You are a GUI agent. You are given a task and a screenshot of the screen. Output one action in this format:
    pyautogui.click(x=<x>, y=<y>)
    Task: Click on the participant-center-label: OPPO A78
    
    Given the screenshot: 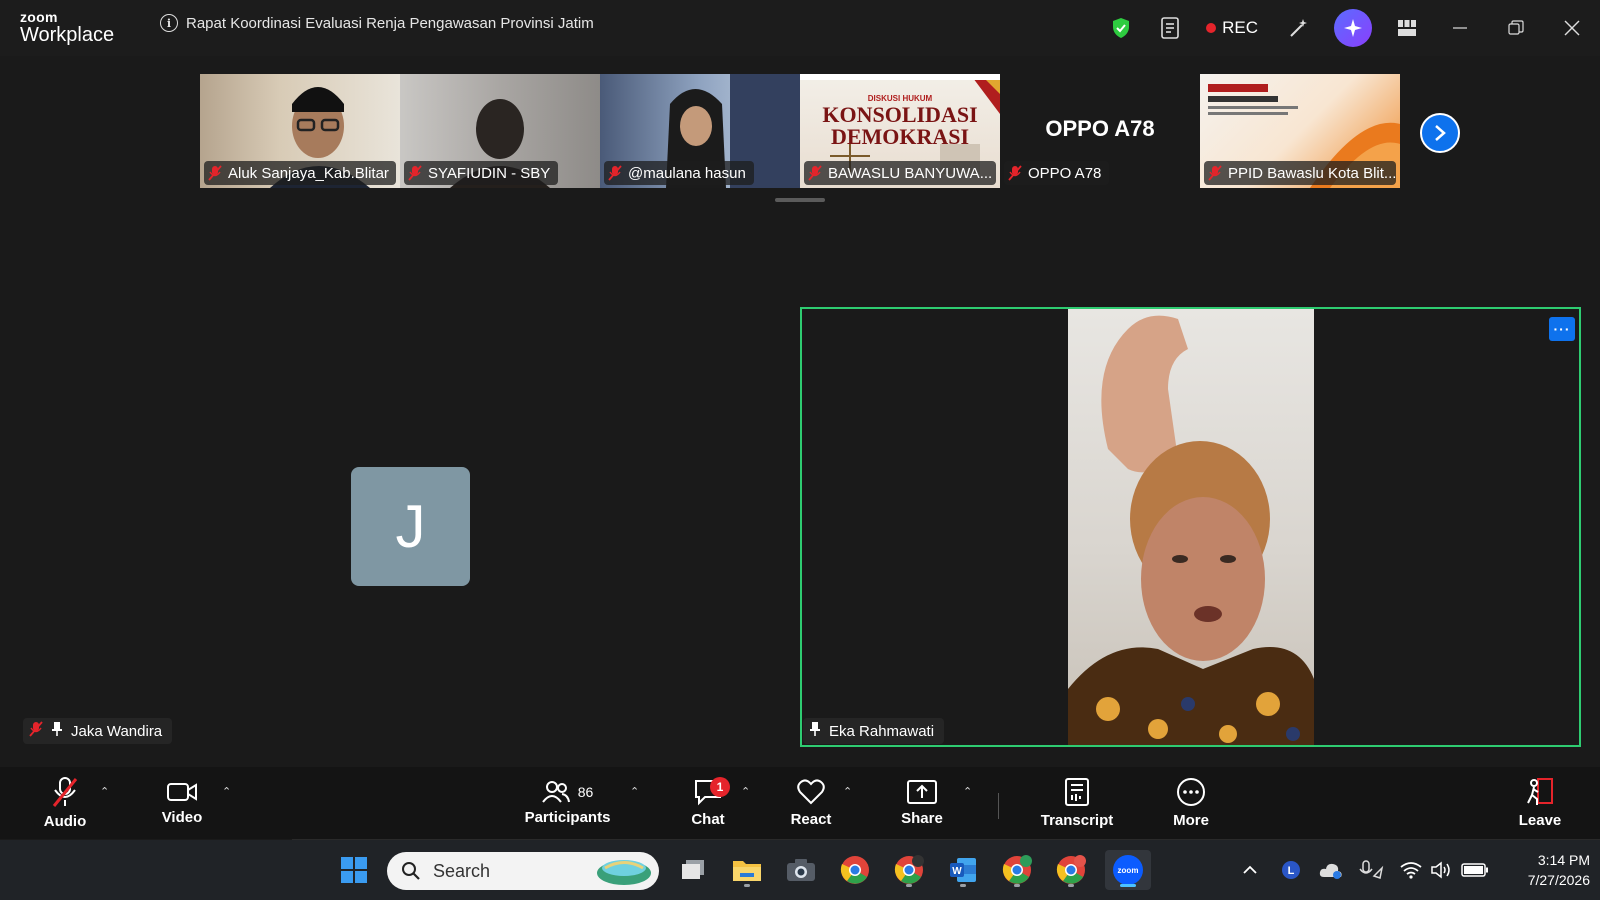 What is the action you would take?
    pyautogui.click(x=1100, y=128)
    